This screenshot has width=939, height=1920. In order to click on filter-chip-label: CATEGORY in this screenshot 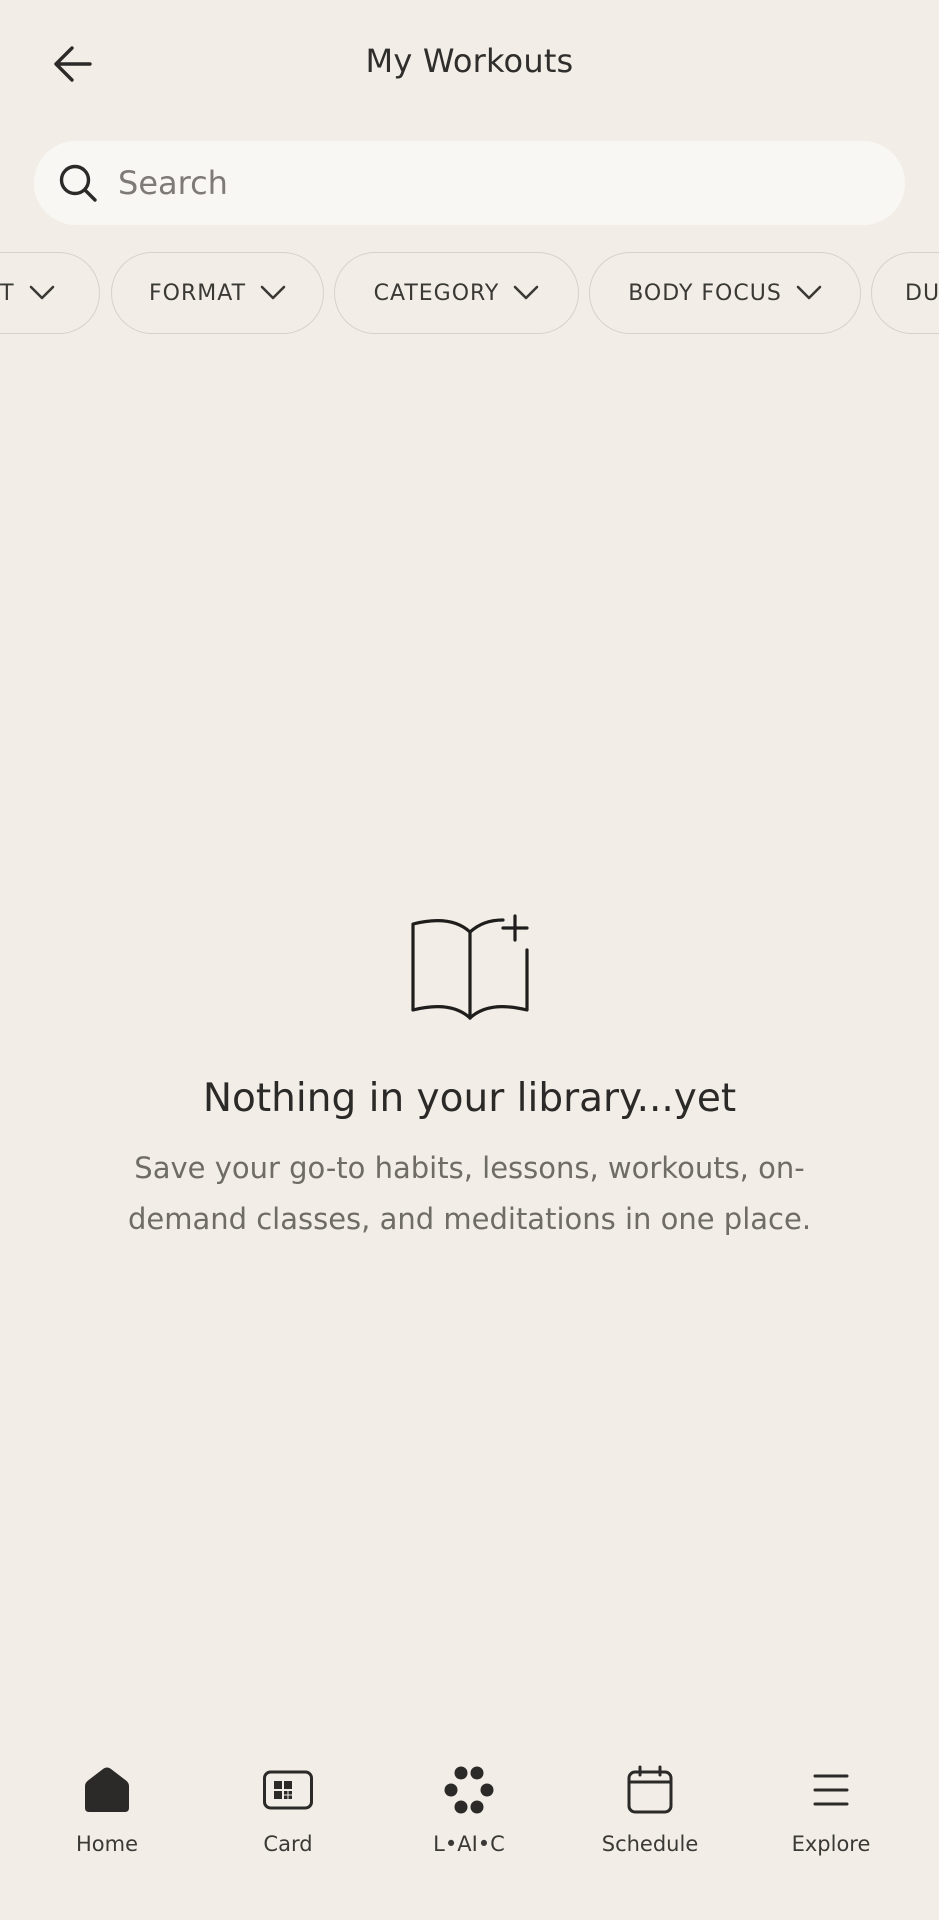, I will do `click(436, 293)`.